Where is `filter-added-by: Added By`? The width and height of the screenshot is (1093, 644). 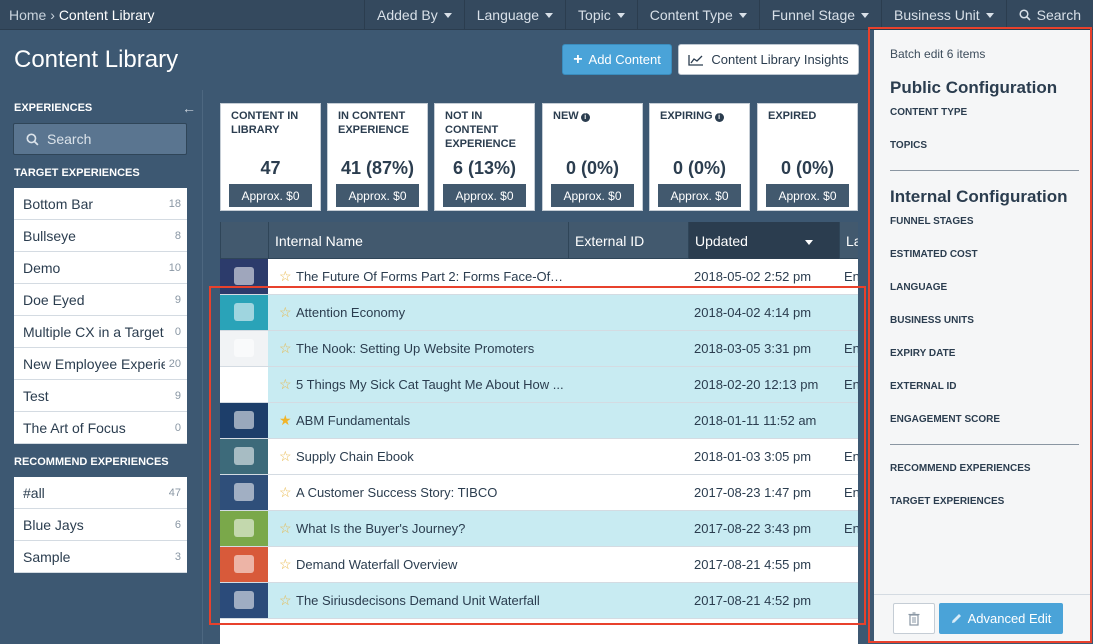 filter-added-by: Added By is located at coordinates (414, 15).